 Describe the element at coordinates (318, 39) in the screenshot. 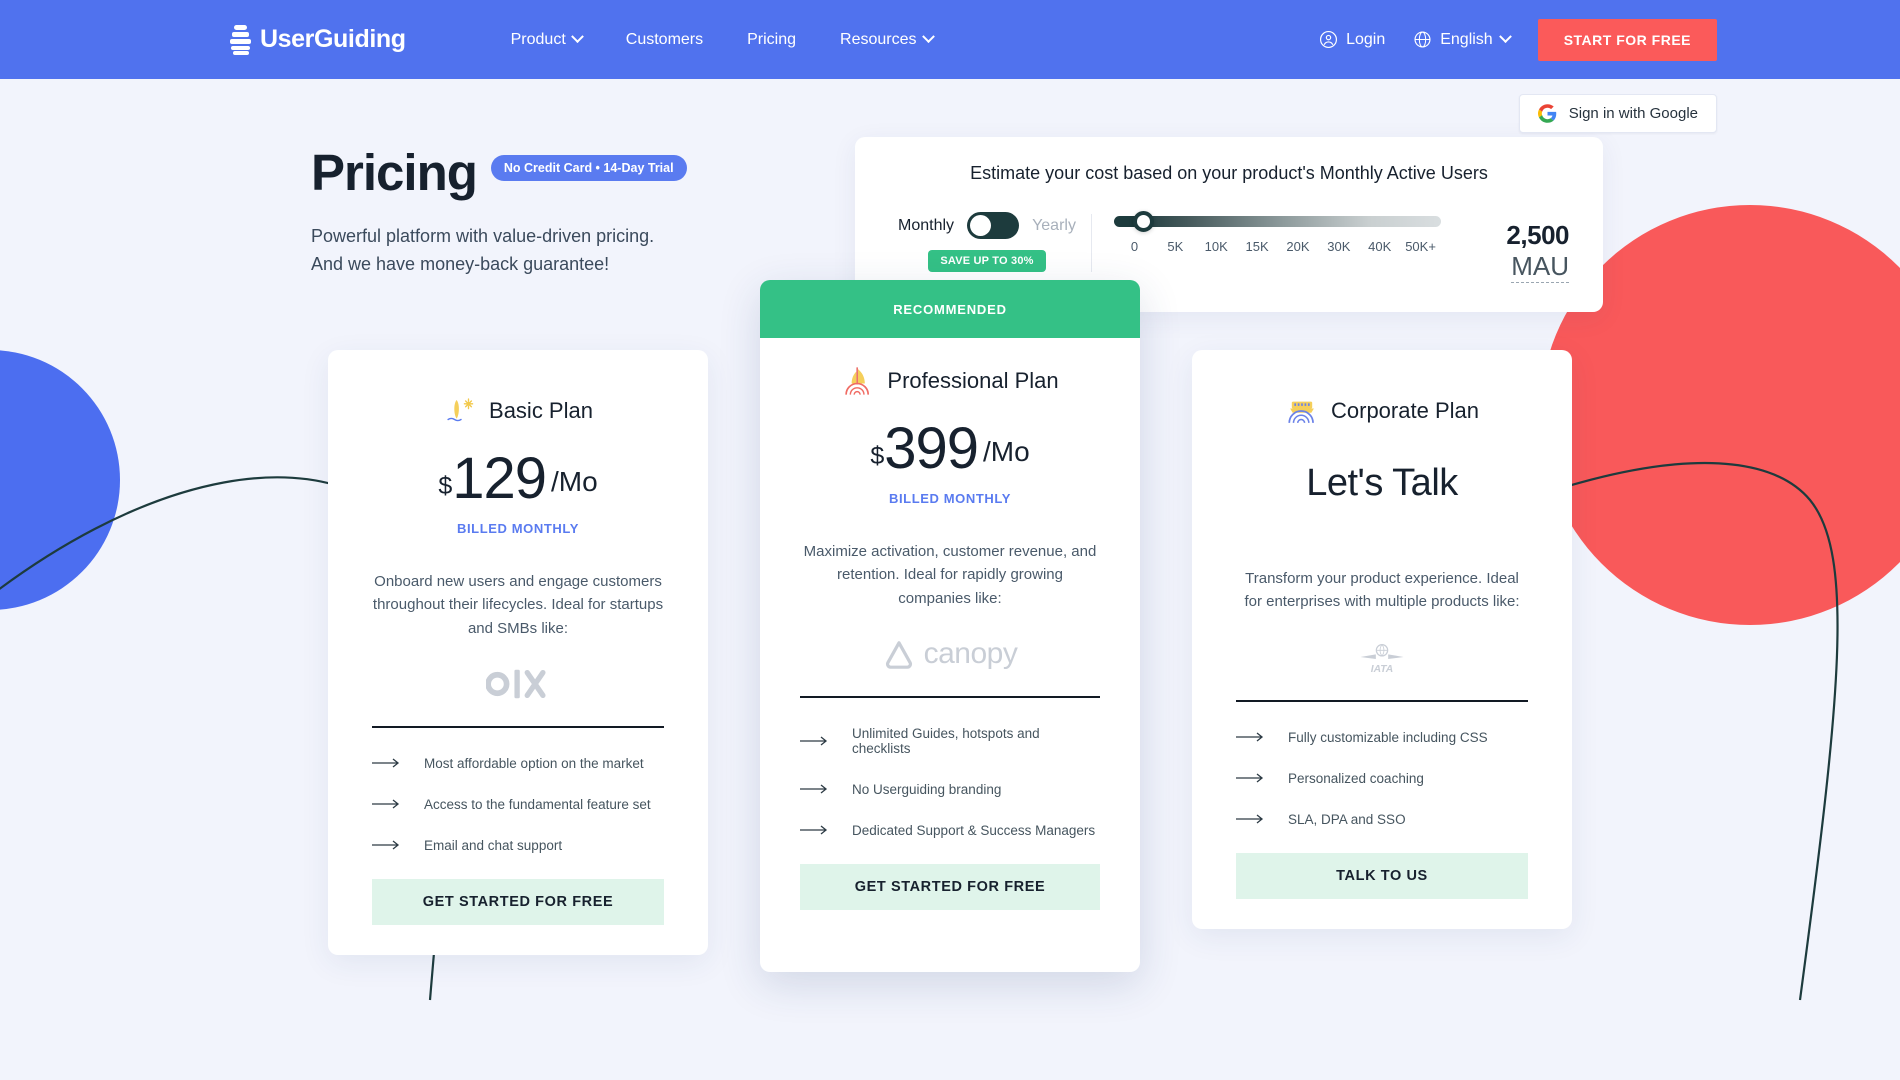

I see `brand-logo: UserGuiding` at that location.